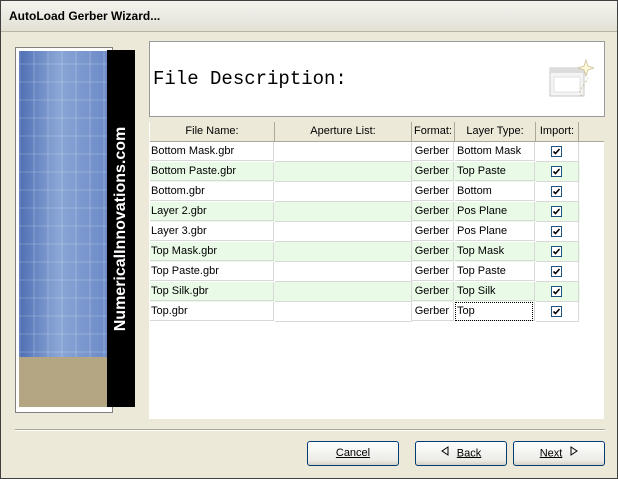  Describe the element at coordinates (212, 311) in the screenshot. I see `file-name-cell: Top.gbr` at that location.